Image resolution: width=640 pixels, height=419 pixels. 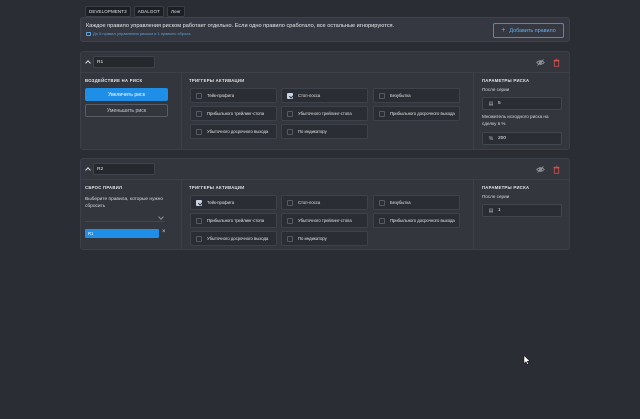 I want to click on rule-name-input: R2, so click(x=124, y=169).